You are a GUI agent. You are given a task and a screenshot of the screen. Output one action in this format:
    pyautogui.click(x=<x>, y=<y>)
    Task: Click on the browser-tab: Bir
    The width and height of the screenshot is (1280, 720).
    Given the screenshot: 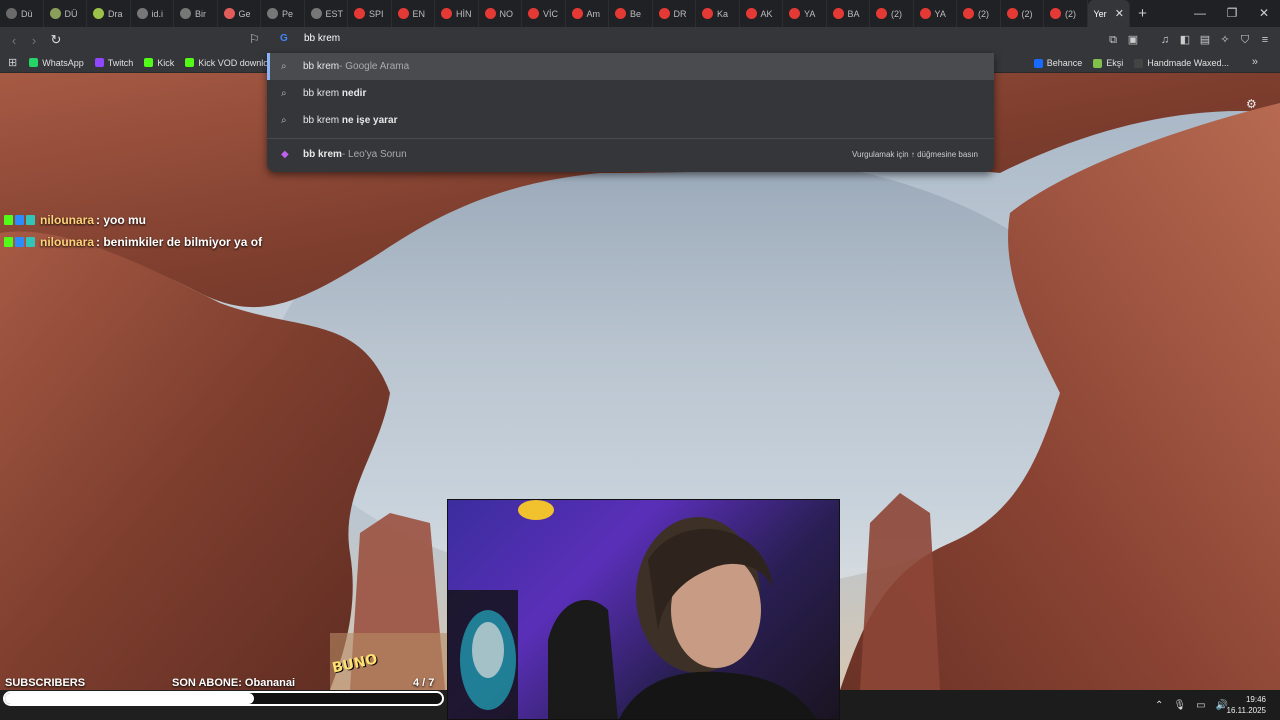 What is the action you would take?
    pyautogui.click(x=196, y=13)
    